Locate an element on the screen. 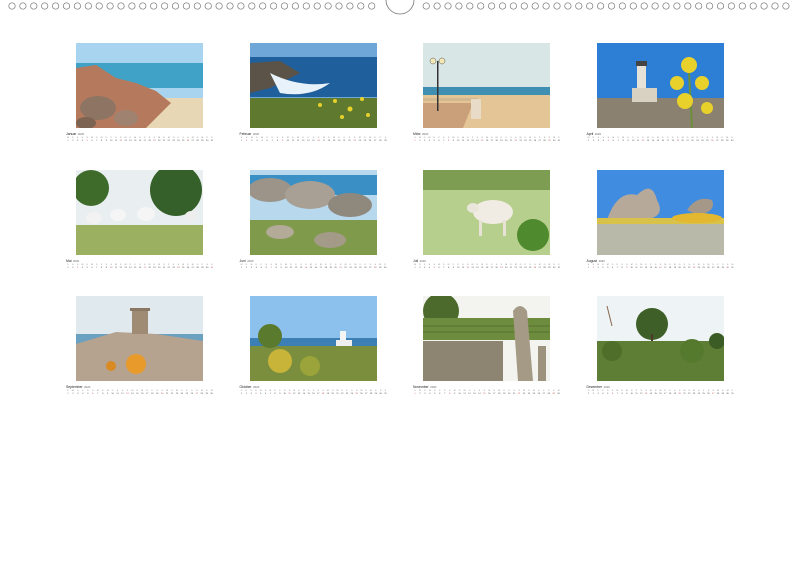 The height and width of the screenshot is (565, 800). day-cell: M8 is located at coordinates (102, 140).